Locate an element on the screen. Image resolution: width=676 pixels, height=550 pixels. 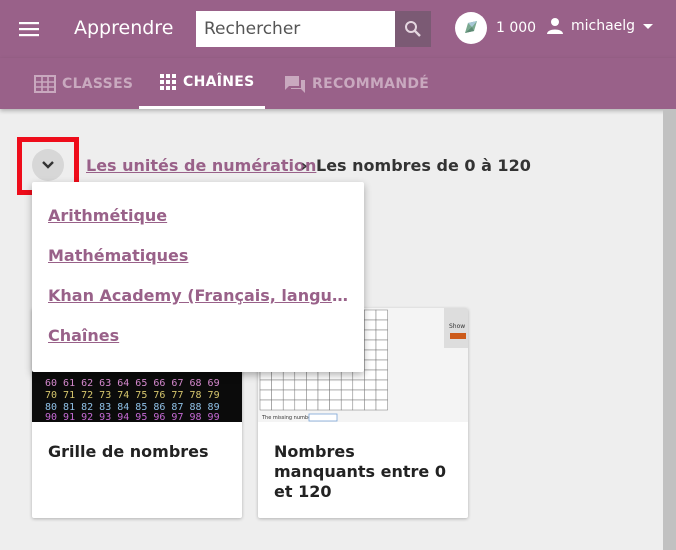
thumb-row: 70 71 72 73 74 75 76 77 78 79 is located at coordinates (132, 395).